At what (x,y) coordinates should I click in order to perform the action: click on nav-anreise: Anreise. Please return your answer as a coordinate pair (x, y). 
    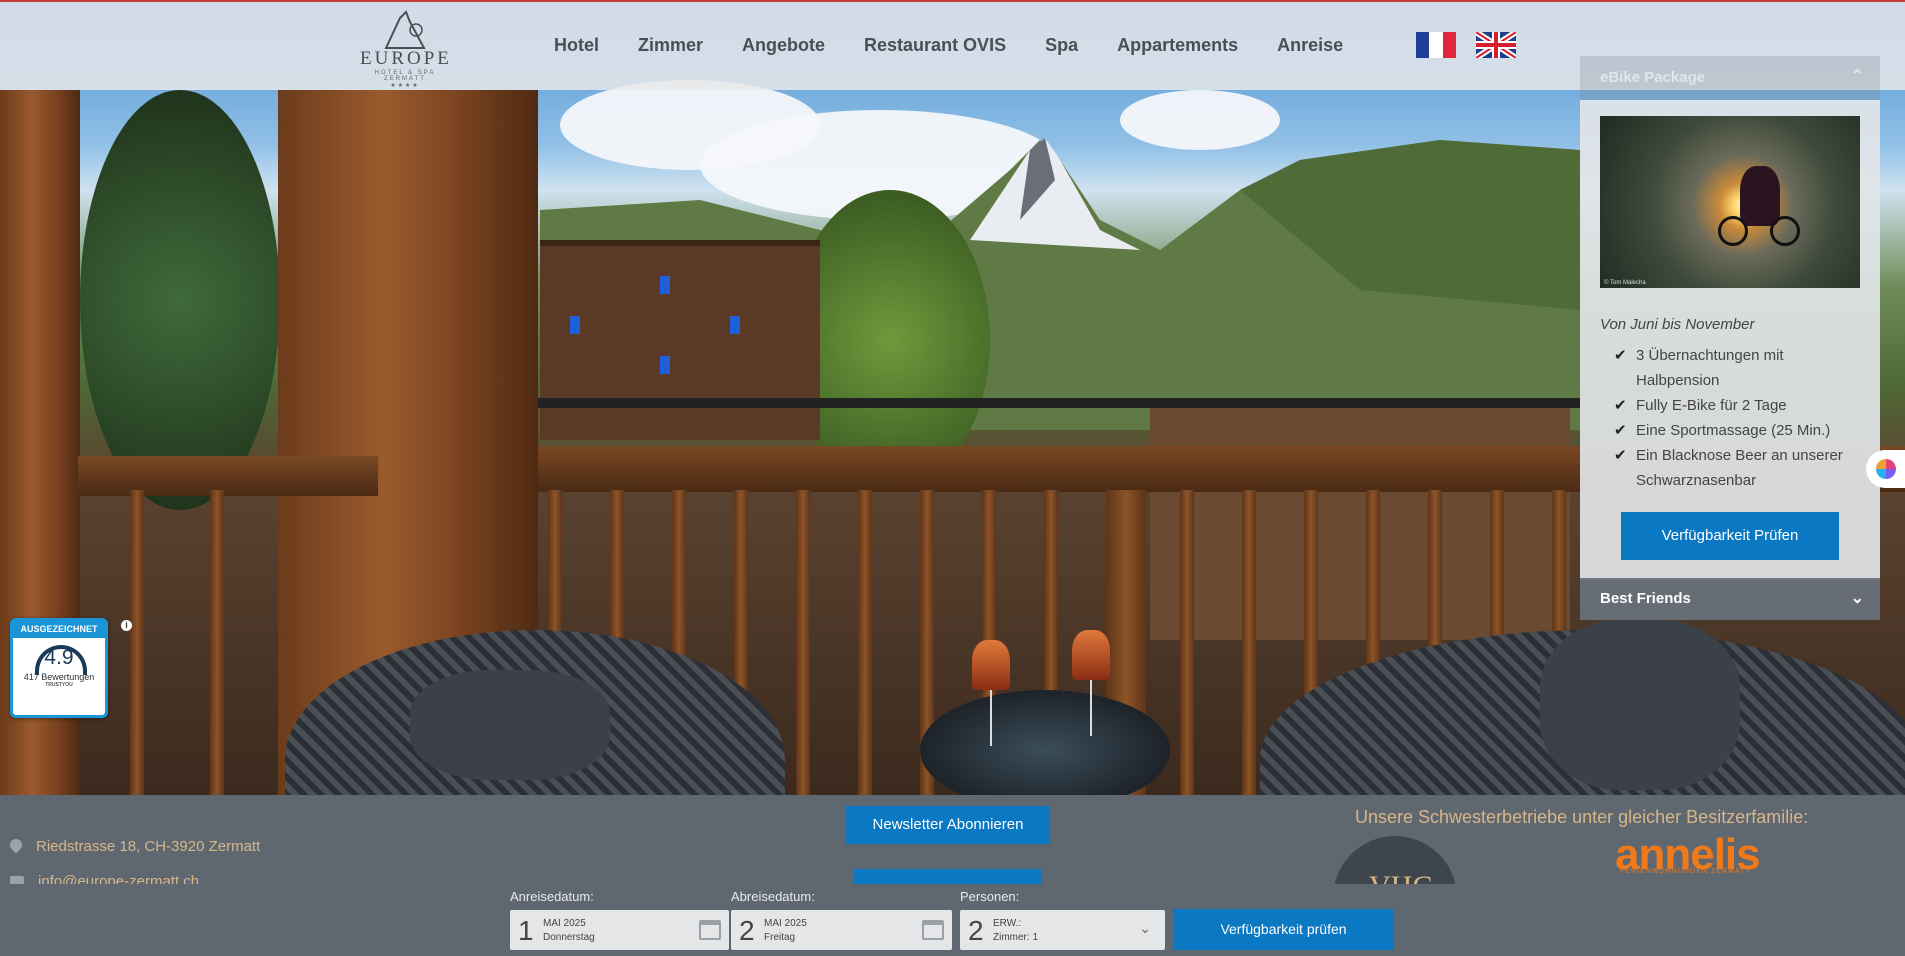
    Looking at the image, I should click on (1310, 45).